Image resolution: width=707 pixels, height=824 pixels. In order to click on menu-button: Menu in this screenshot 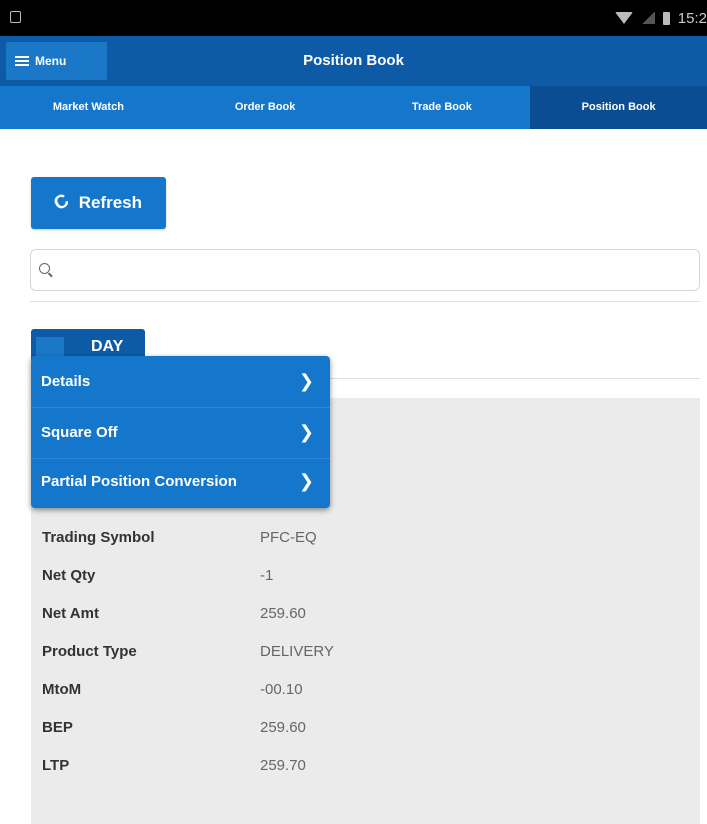, I will do `click(56, 61)`.